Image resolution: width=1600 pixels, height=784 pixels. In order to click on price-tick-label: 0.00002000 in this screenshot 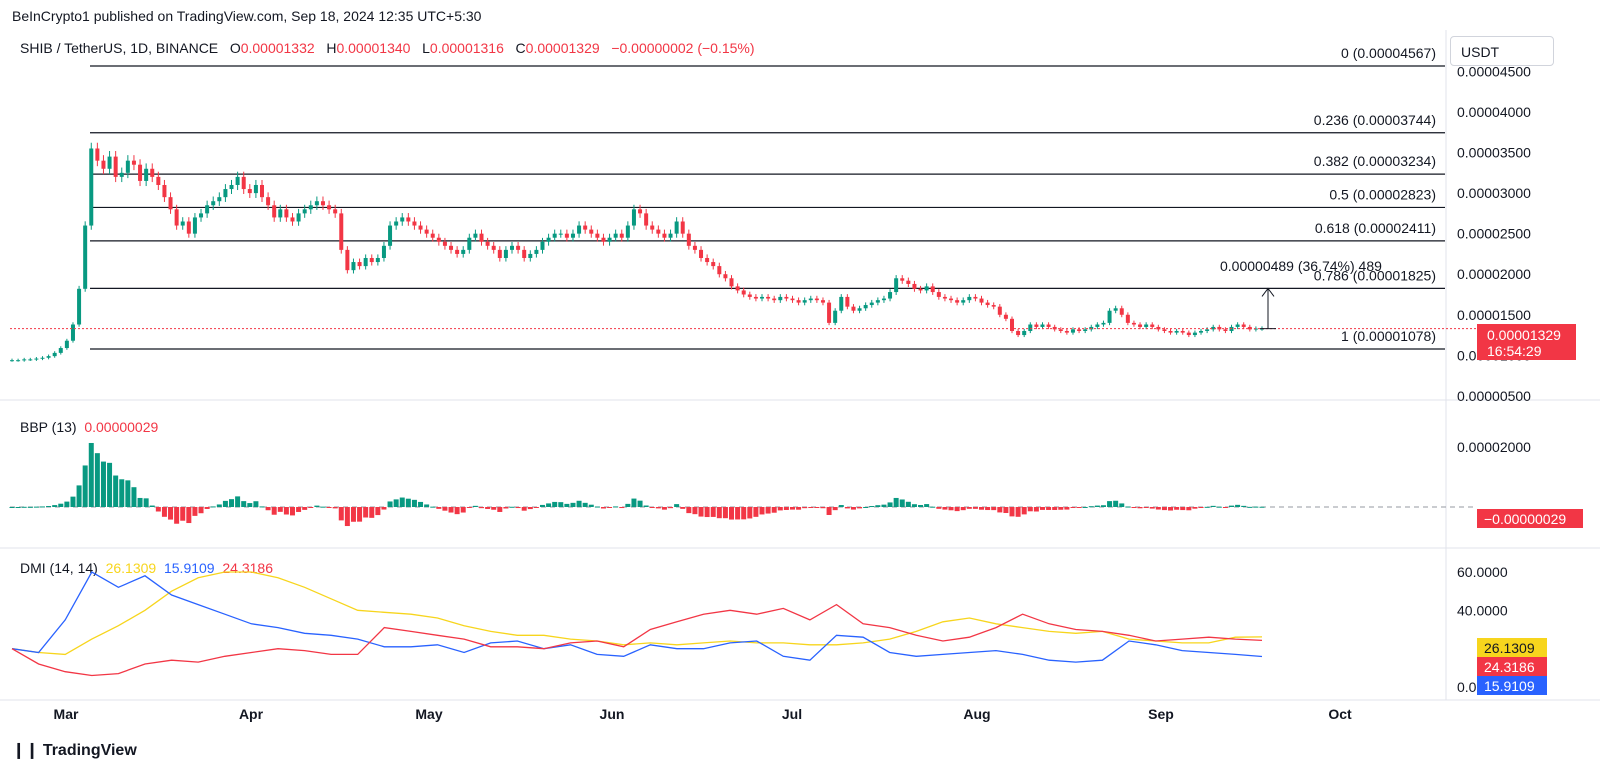, I will do `click(1494, 274)`.